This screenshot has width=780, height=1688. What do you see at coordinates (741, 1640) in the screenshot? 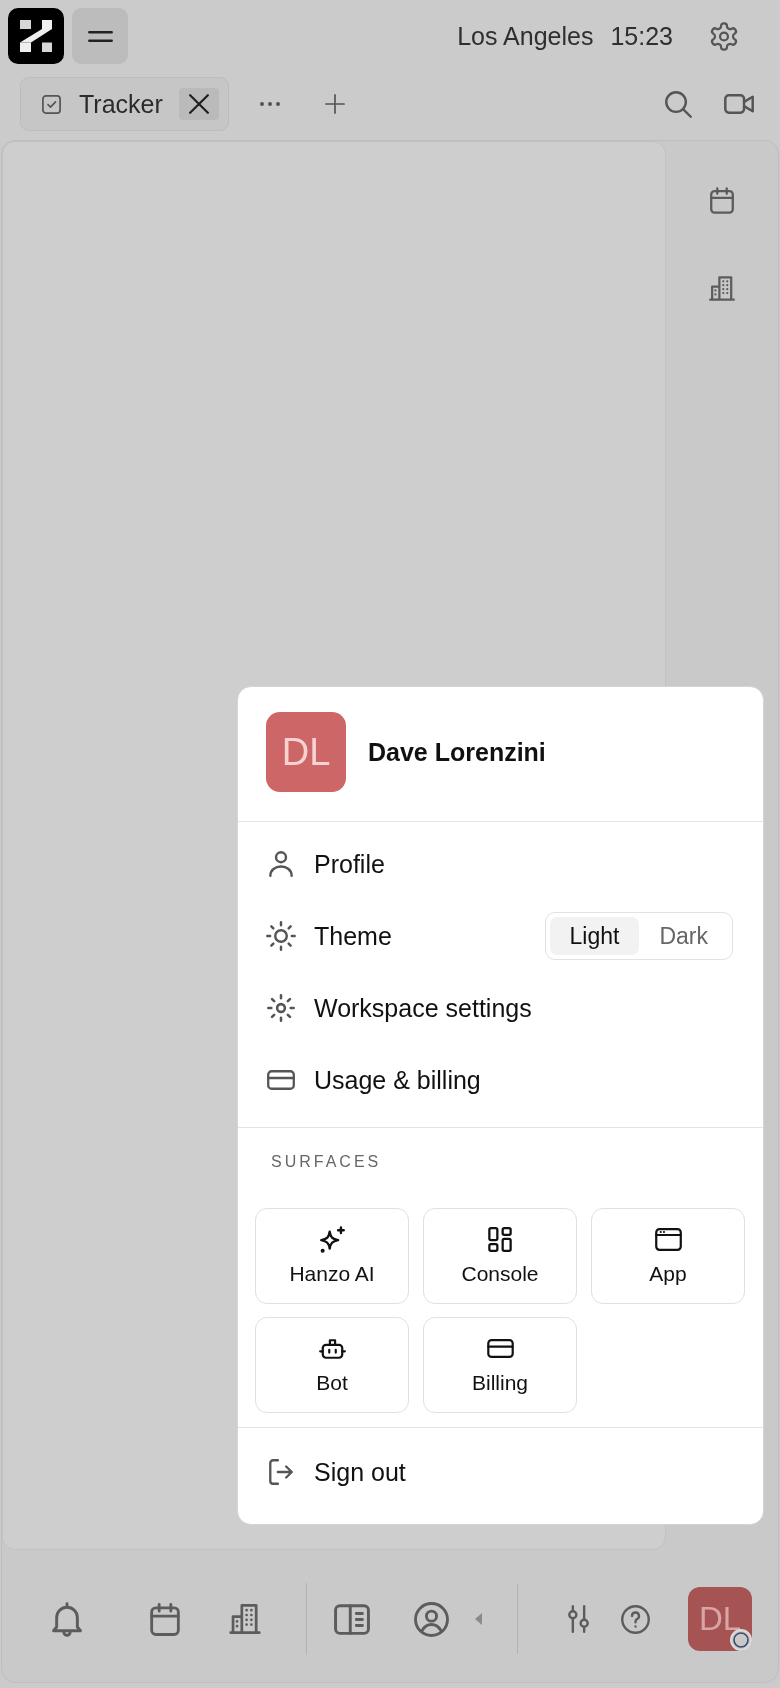
I see `status-ring-icon` at bounding box center [741, 1640].